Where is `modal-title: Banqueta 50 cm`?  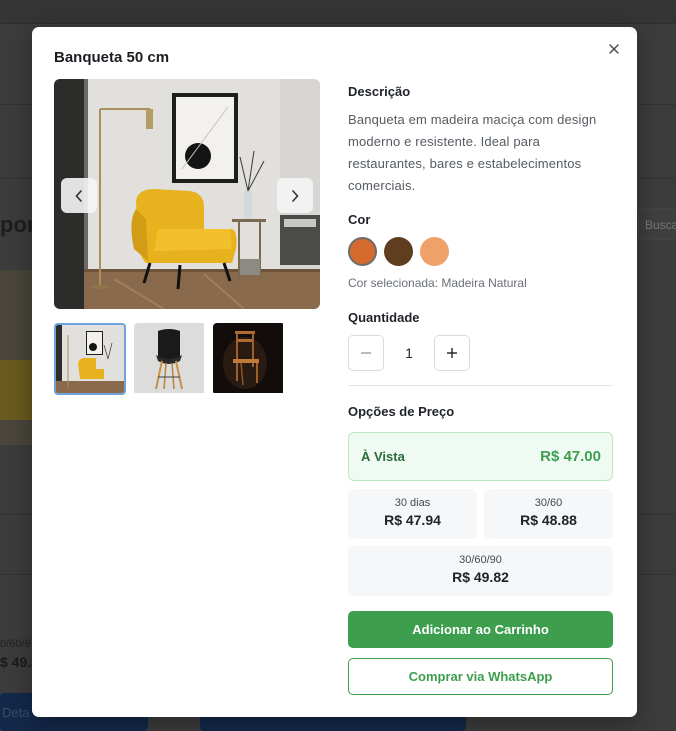
modal-title: Banqueta 50 cm is located at coordinates (112, 57).